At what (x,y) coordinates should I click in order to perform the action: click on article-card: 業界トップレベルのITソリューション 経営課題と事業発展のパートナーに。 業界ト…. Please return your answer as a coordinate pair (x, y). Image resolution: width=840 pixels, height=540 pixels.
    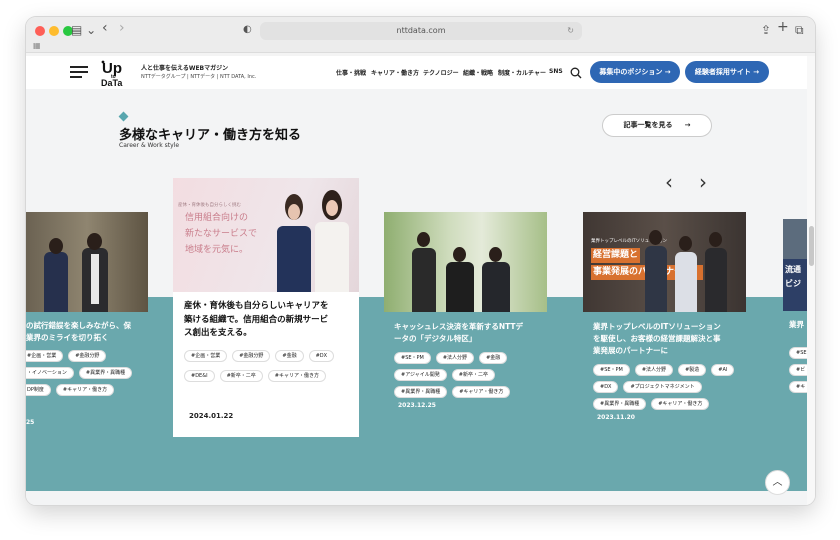
    Looking at the image, I should click on (664, 327).